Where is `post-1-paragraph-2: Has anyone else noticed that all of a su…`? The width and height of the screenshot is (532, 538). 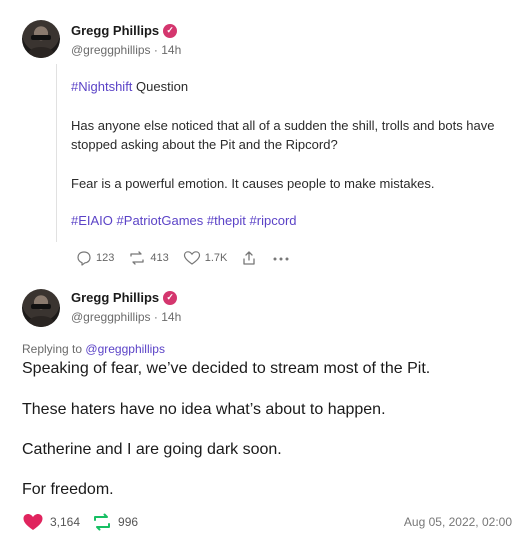 post-1-paragraph-2: Has anyone else noticed that all of a su… is located at coordinates (283, 135).